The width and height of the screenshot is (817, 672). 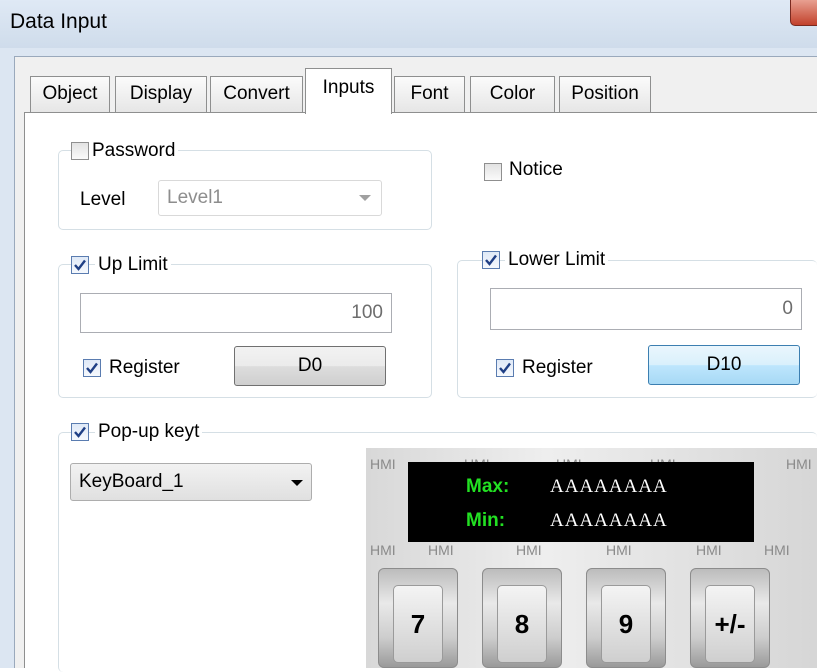 What do you see at coordinates (493, 172) in the screenshot?
I see `notice-checkbox` at bounding box center [493, 172].